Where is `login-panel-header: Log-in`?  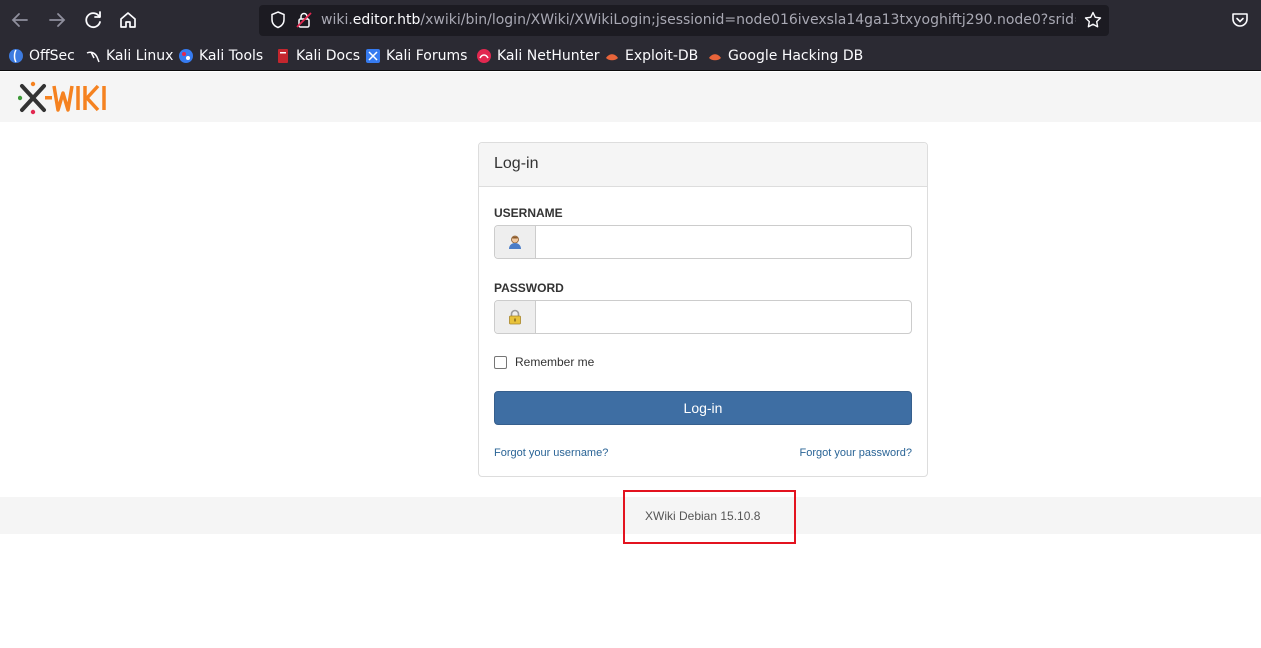 login-panel-header: Log-in is located at coordinates (703, 165).